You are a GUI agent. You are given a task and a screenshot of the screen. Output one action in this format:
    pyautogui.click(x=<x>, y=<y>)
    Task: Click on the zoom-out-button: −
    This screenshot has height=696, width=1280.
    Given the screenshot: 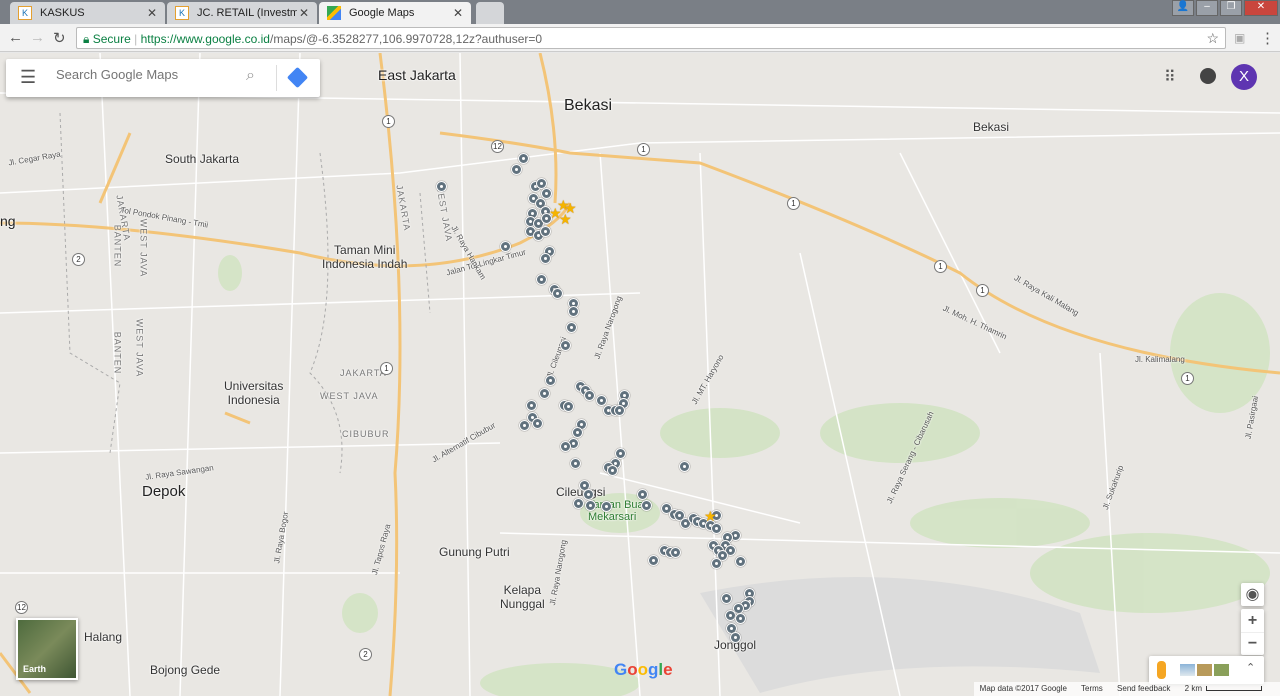 What is the action you would take?
    pyautogui.click(x=1252, y=643)
    